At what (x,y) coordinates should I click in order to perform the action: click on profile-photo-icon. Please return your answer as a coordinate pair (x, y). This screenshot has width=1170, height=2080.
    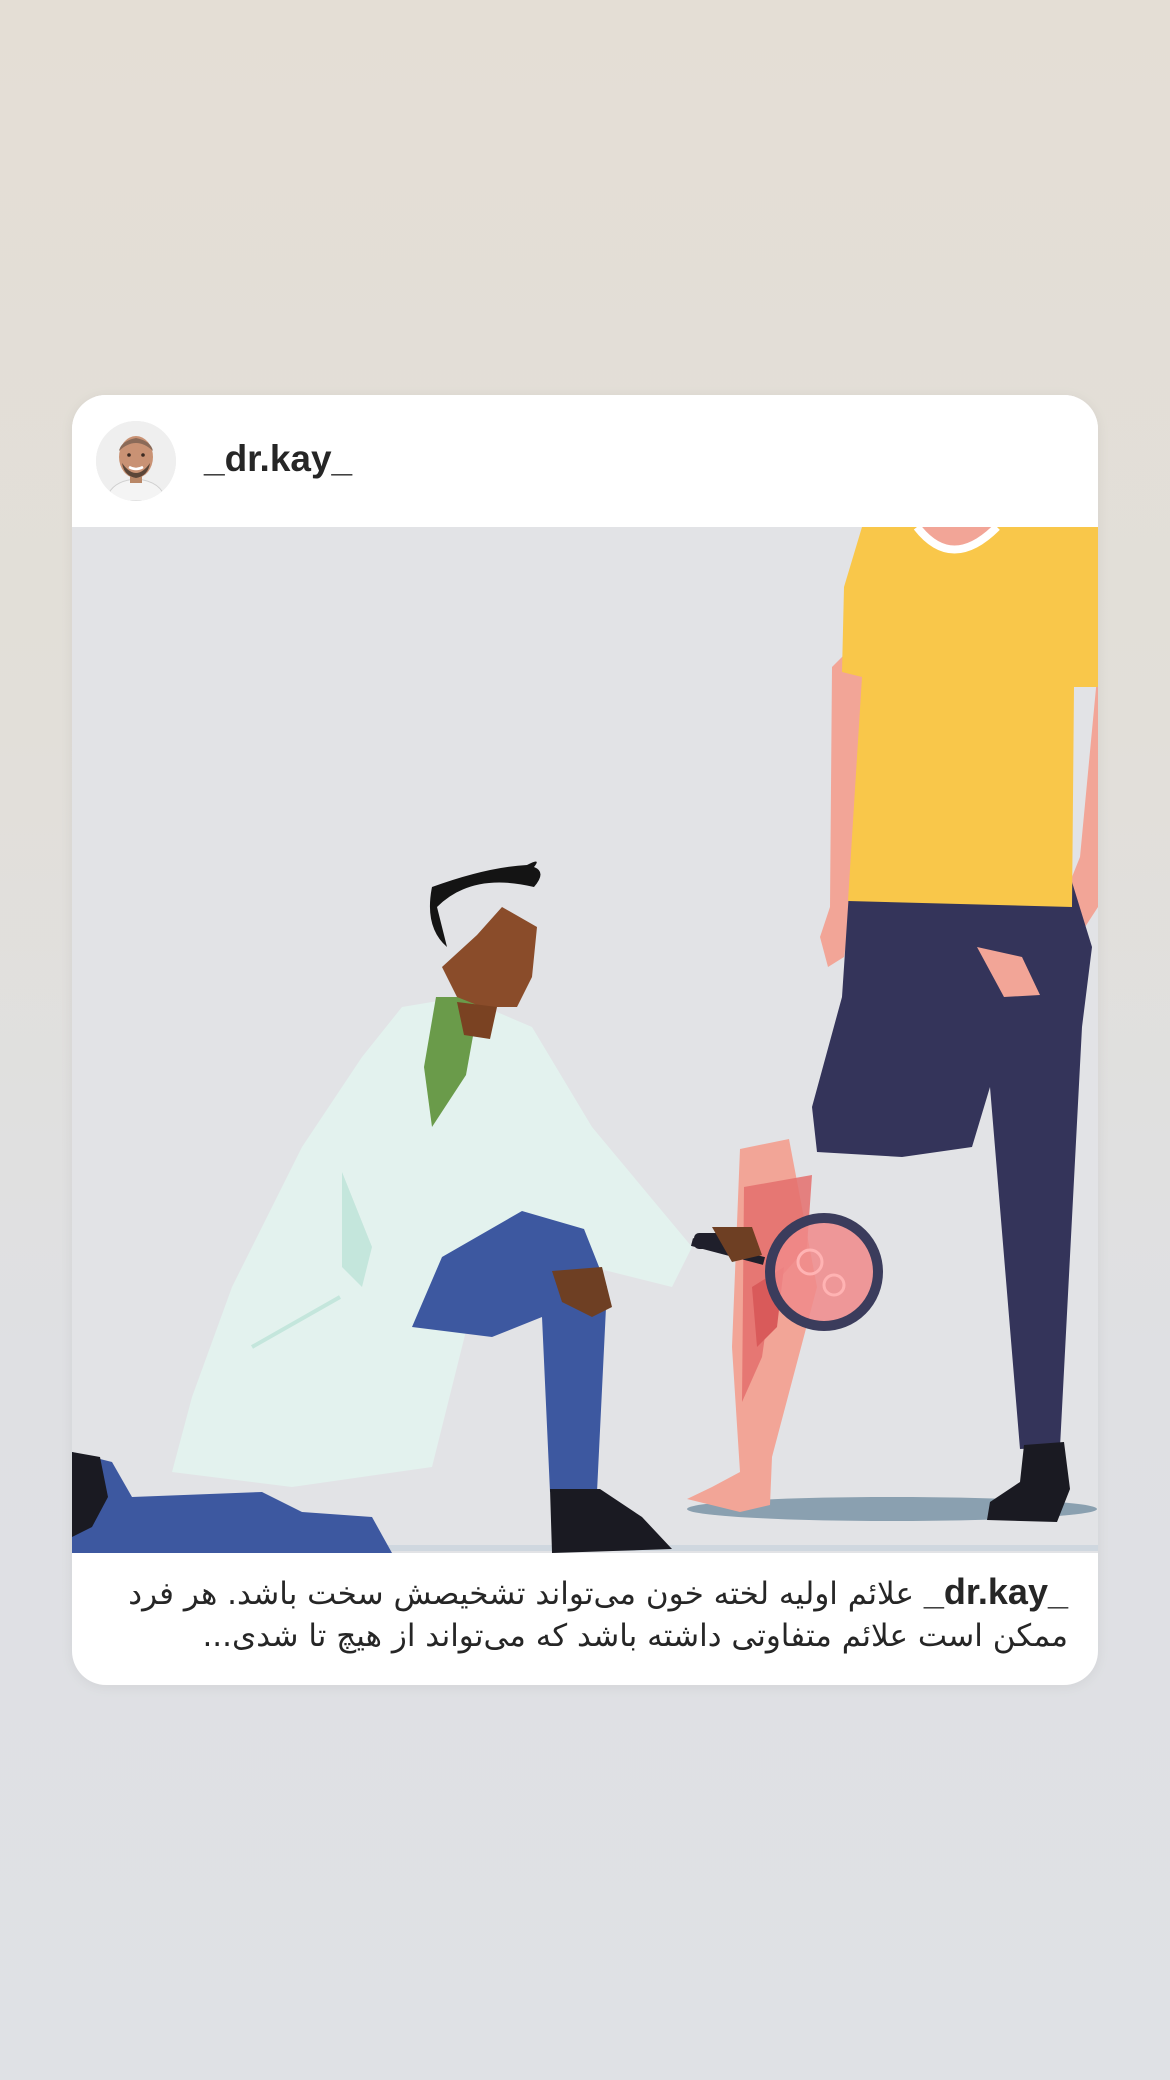
    Looking at the image, I should click on (136, 461).